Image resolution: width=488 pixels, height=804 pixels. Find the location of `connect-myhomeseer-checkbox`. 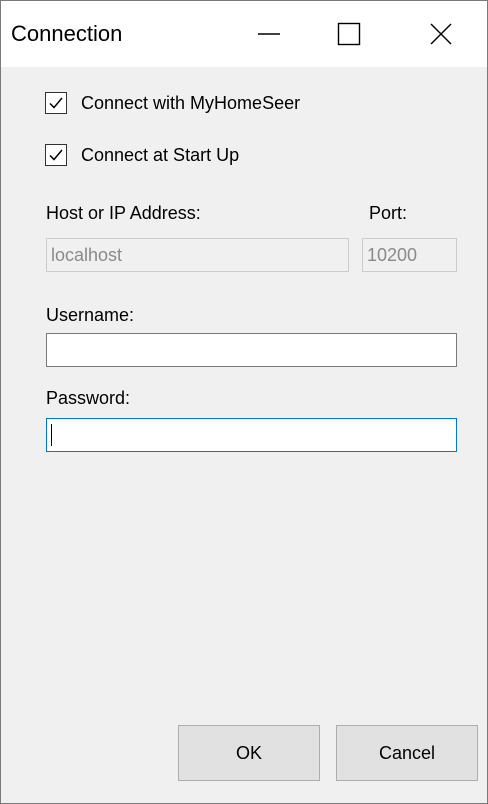

connect-myhomeseer-checkbox is located at coordinates (56, 103).